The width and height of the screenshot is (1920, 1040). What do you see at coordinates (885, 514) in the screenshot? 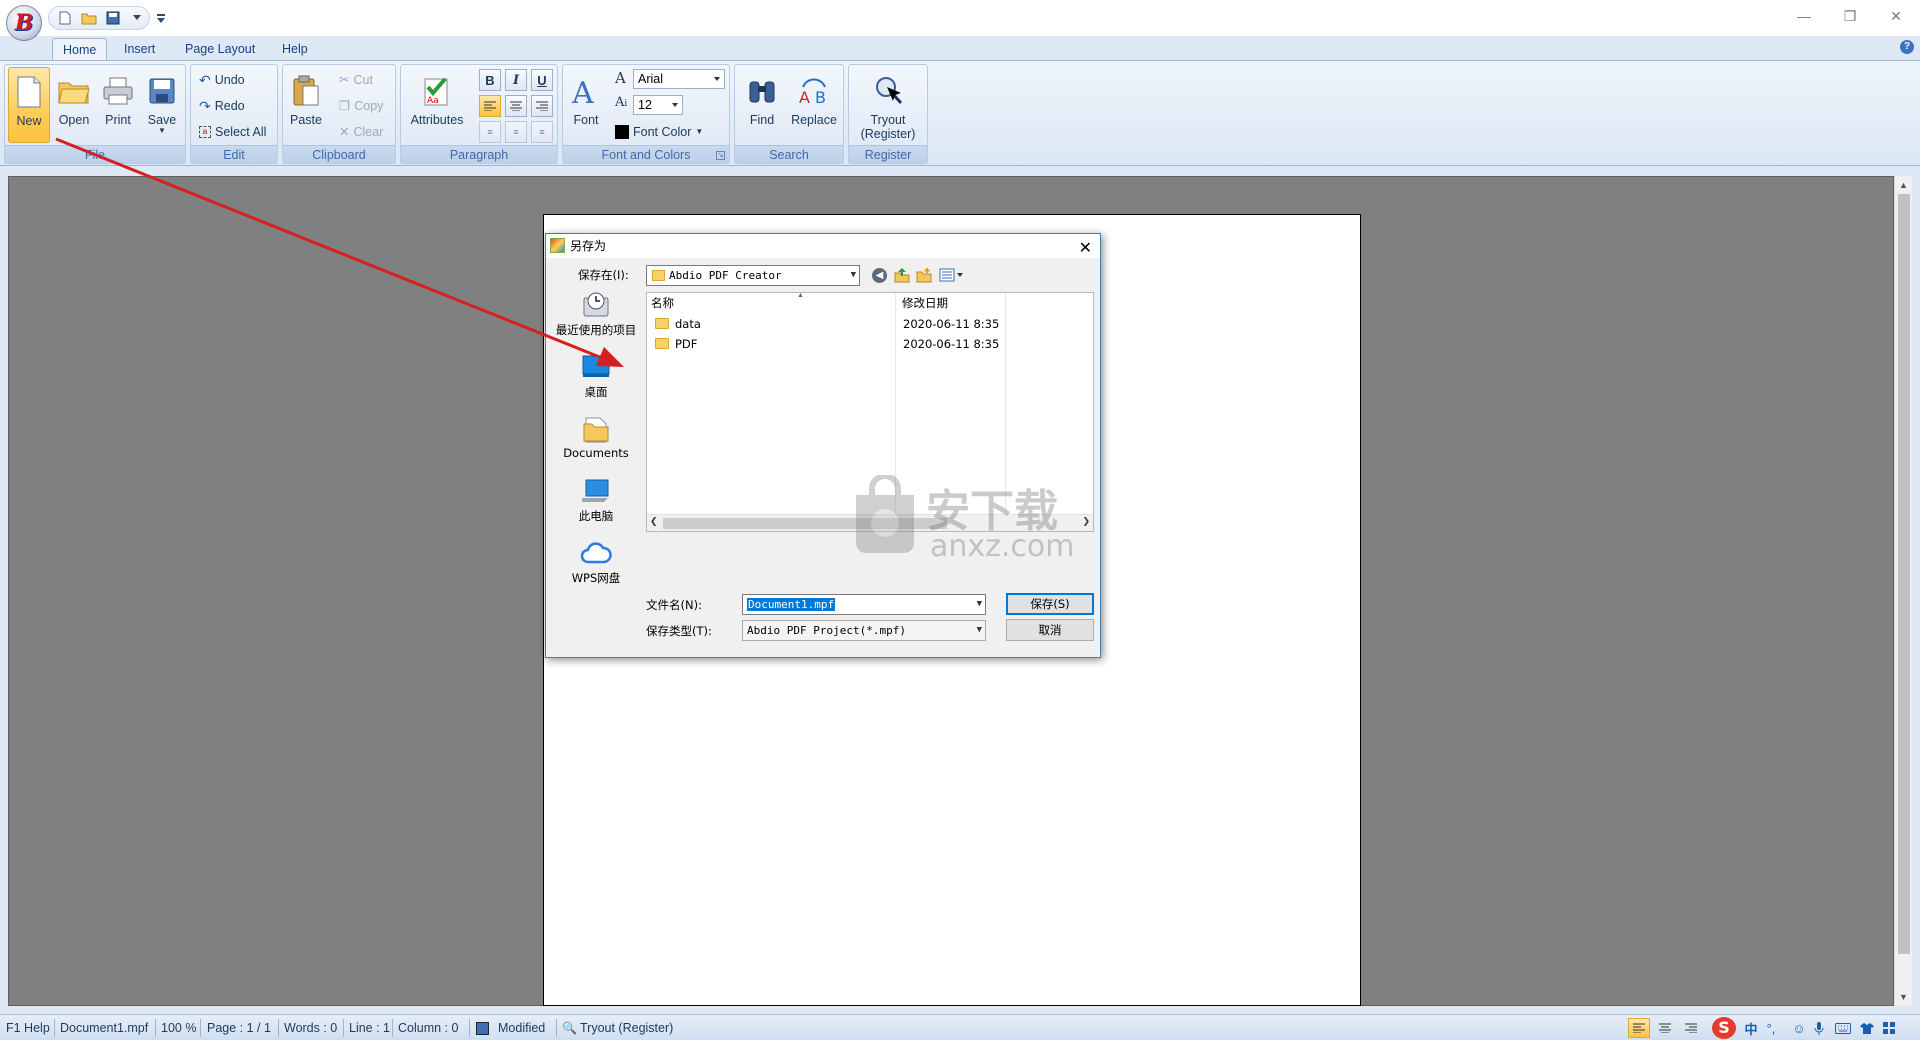
I see `watermark-shield-icon` at bounding box center [885, 514].